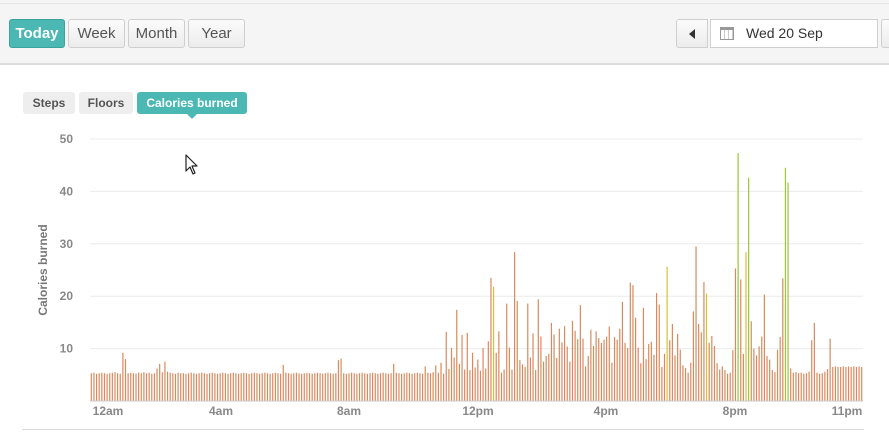 This screenshot has height=437, width=889. What do you see at coordinates (108, 411) in the screenshot?
I see `x-tick-label: 12am` at bounding box center [108, 411].